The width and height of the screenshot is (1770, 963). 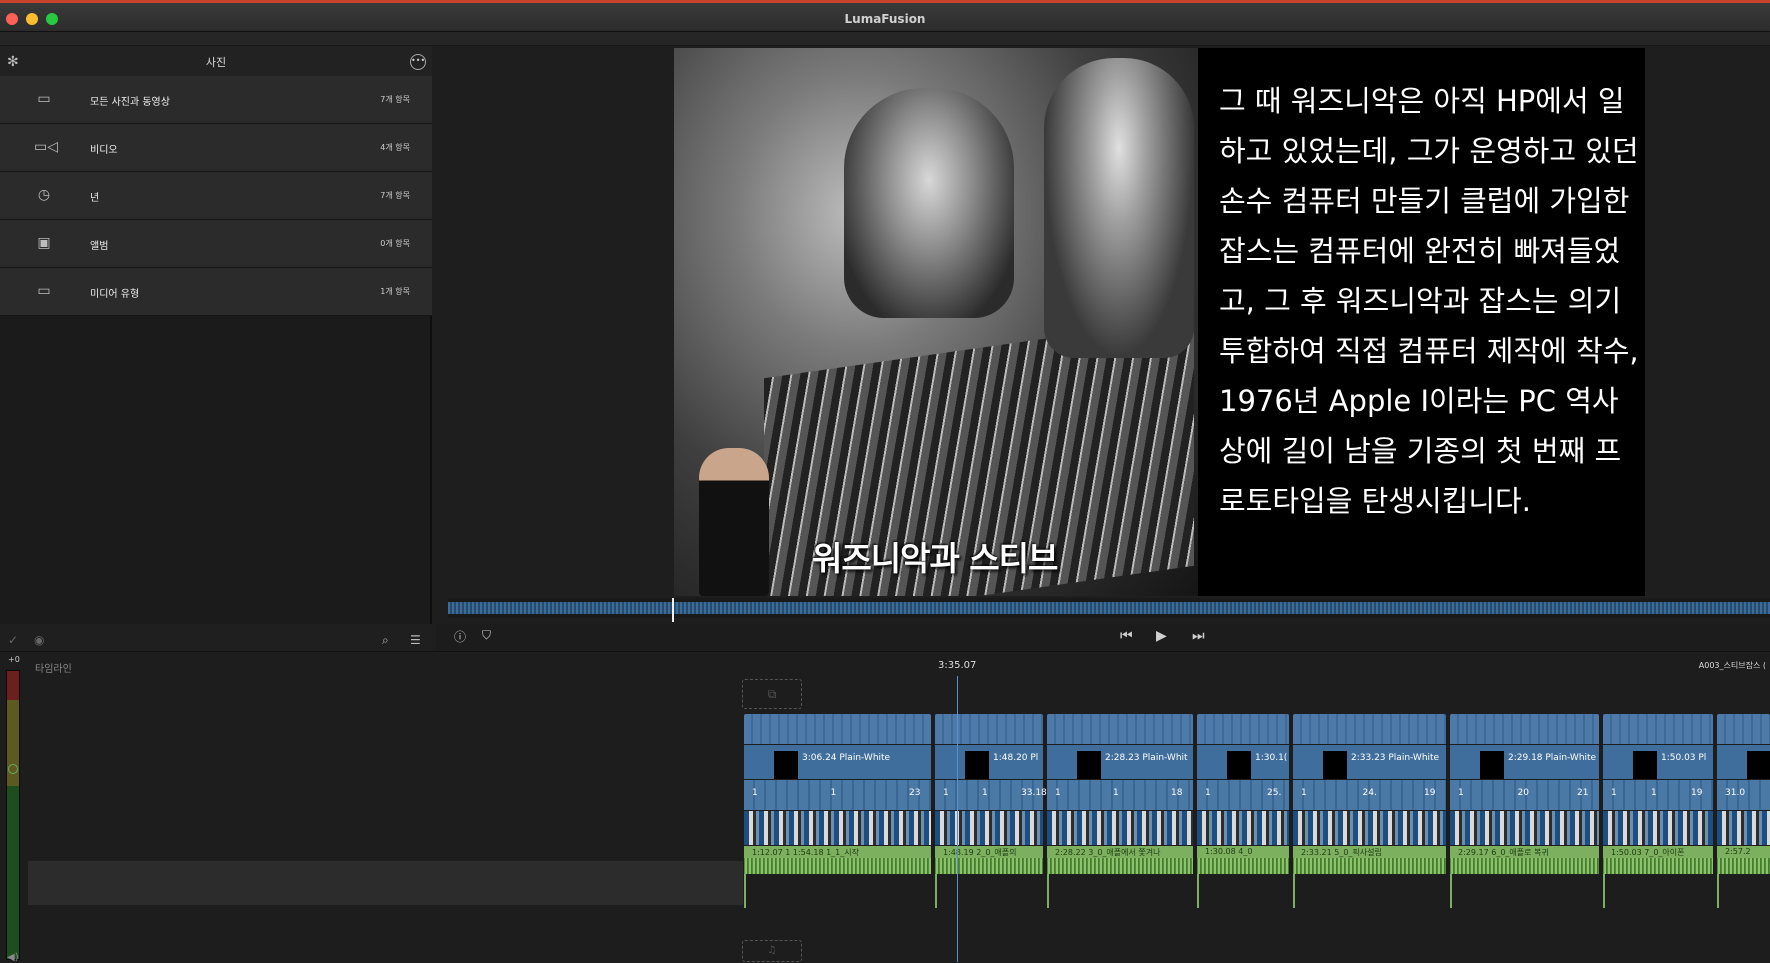 What do you see at coordinates (772, 694) in the screenshot?
I see `add-overlay-placeholder: ⧉` at bounding box center [772, 694].